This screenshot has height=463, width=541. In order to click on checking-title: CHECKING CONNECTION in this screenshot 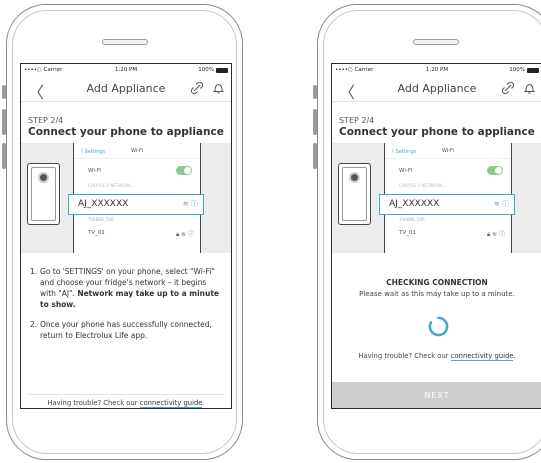, I will do `click(437, 282)`.